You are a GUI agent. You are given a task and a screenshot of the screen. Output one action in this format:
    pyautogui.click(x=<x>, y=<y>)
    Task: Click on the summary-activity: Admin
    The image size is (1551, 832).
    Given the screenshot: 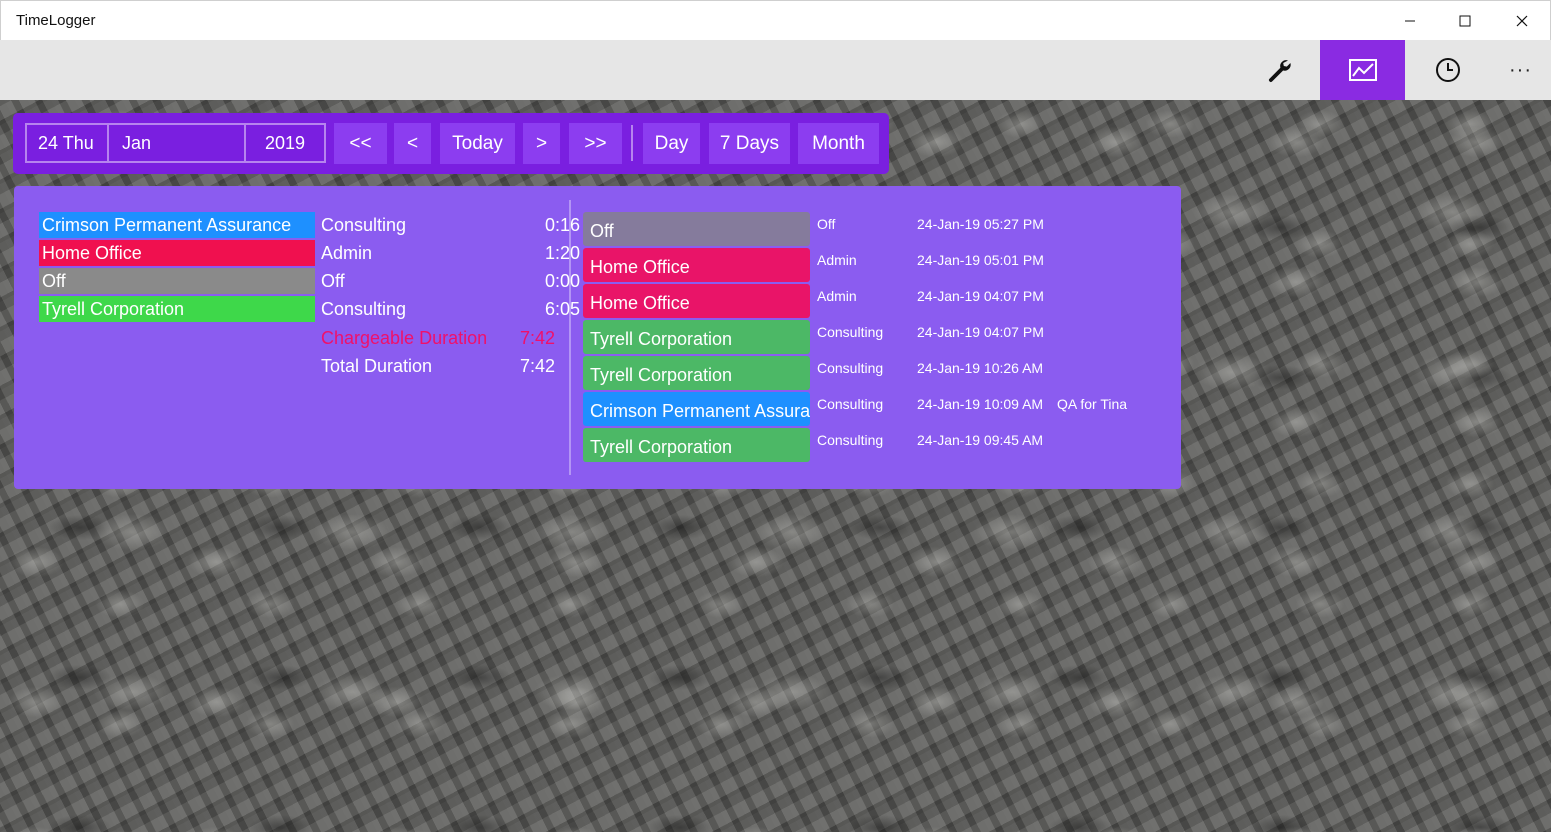 What is the action you would take?
    pyautogui.click(x=347, y=253)
    